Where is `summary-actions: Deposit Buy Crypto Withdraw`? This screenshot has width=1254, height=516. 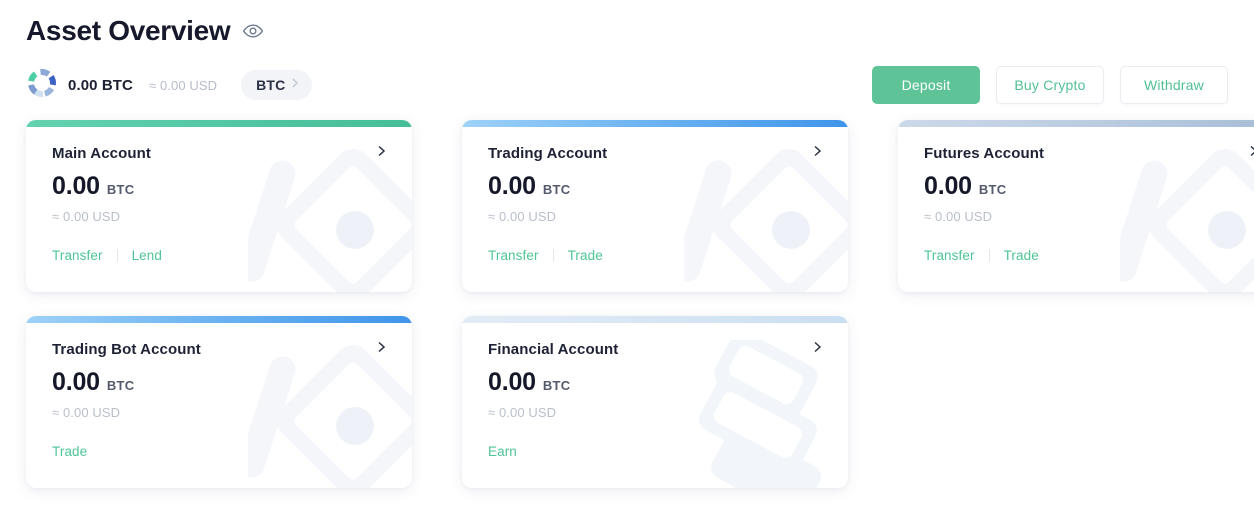 summary-actions: Deposit Buy Crypto Withdraw is located at coordinates (1050, 85).